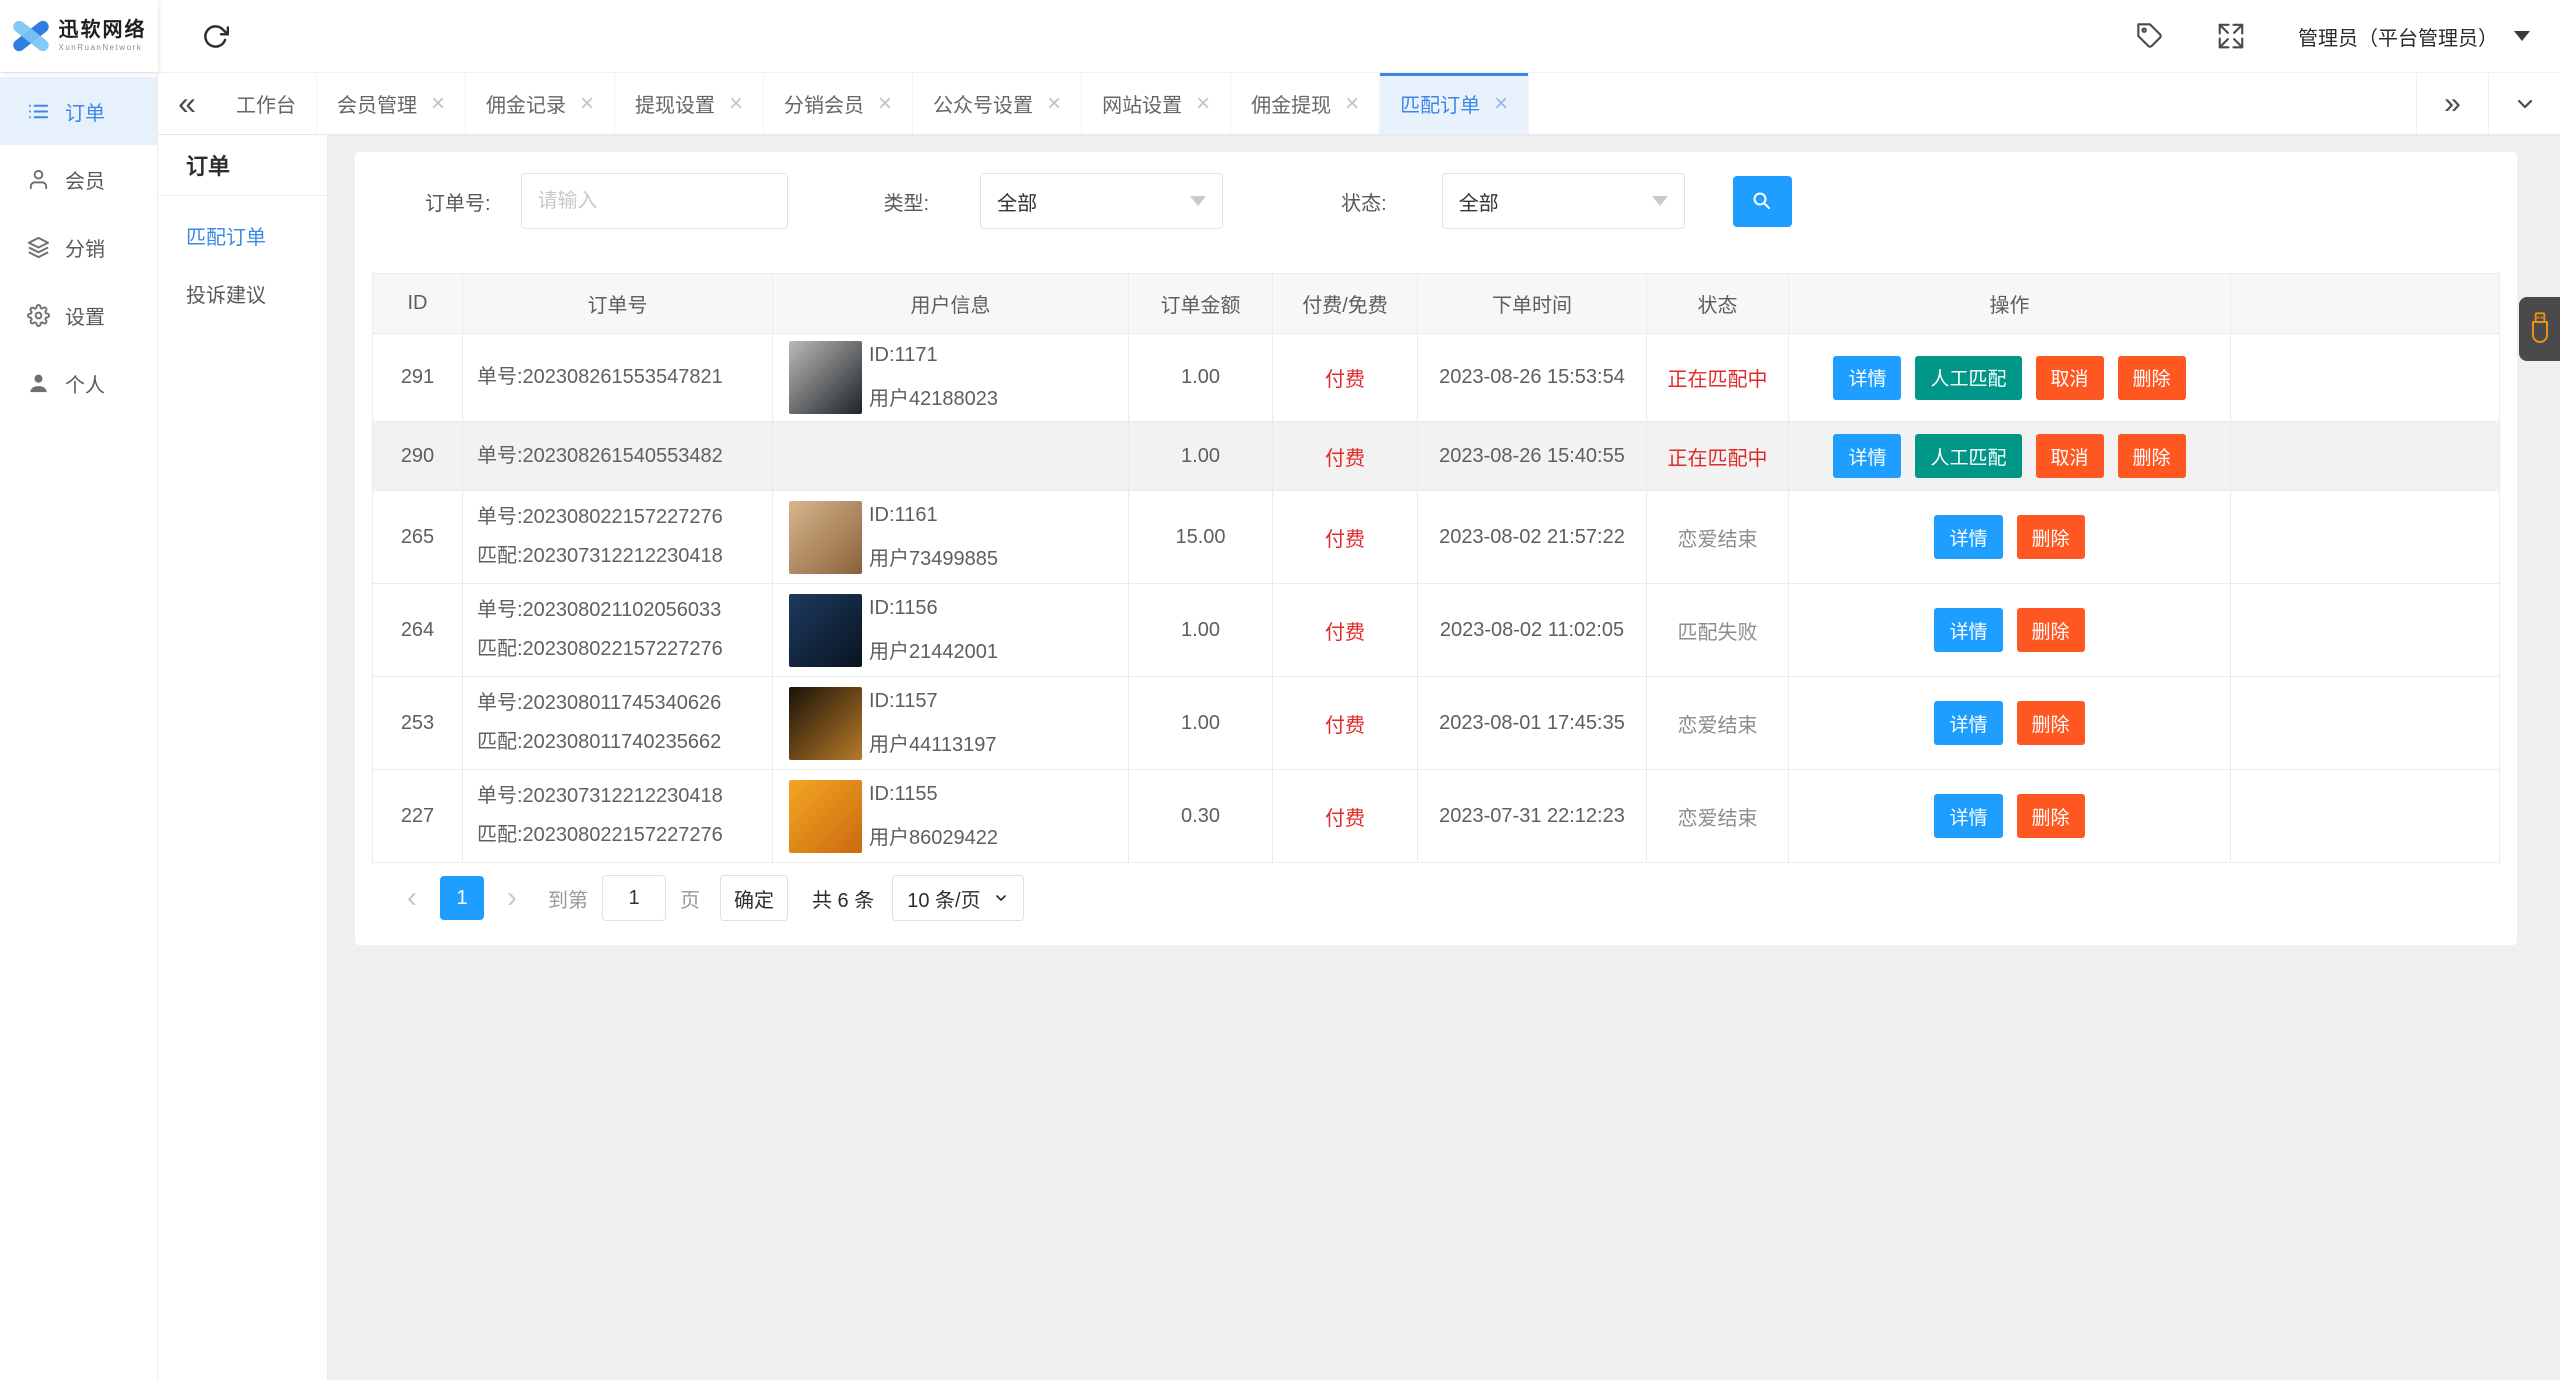  What do you see at coordinates (78, 247) in the screenshot?
I see `sidebar-item-distribution: 分销` at bounding box center [78, 247].